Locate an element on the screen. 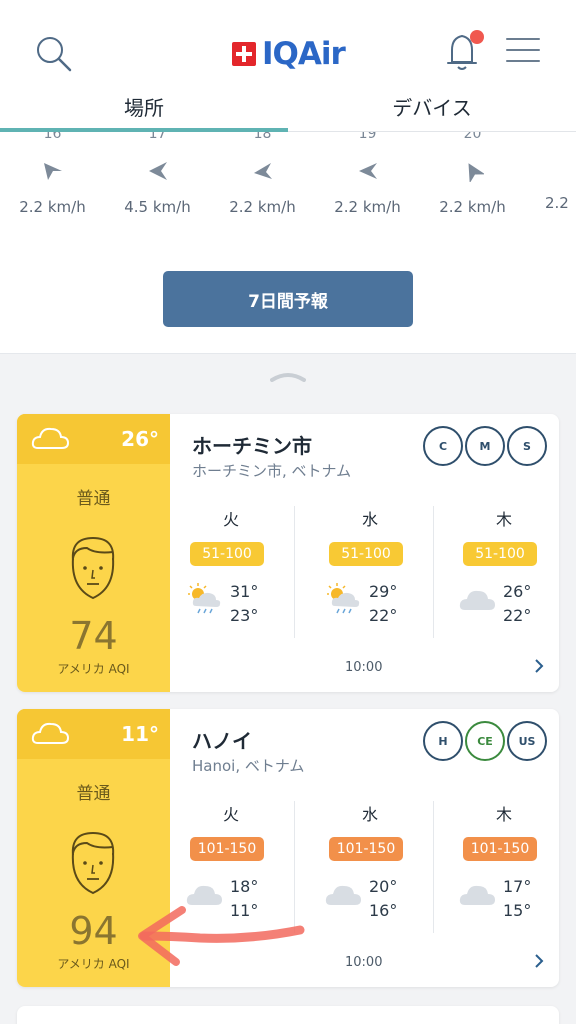 The width and height of the screenshot is (576, 1024). iqair-logo: IQAir is located at coordinates (289, 54).